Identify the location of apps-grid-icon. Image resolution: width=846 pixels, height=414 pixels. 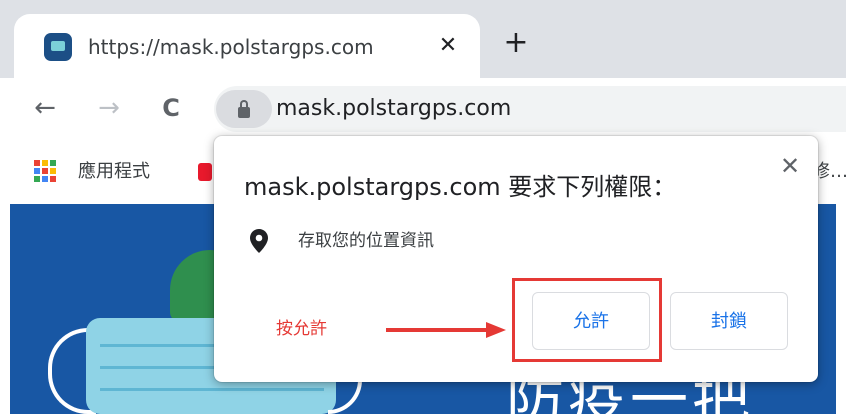
(45, 171).